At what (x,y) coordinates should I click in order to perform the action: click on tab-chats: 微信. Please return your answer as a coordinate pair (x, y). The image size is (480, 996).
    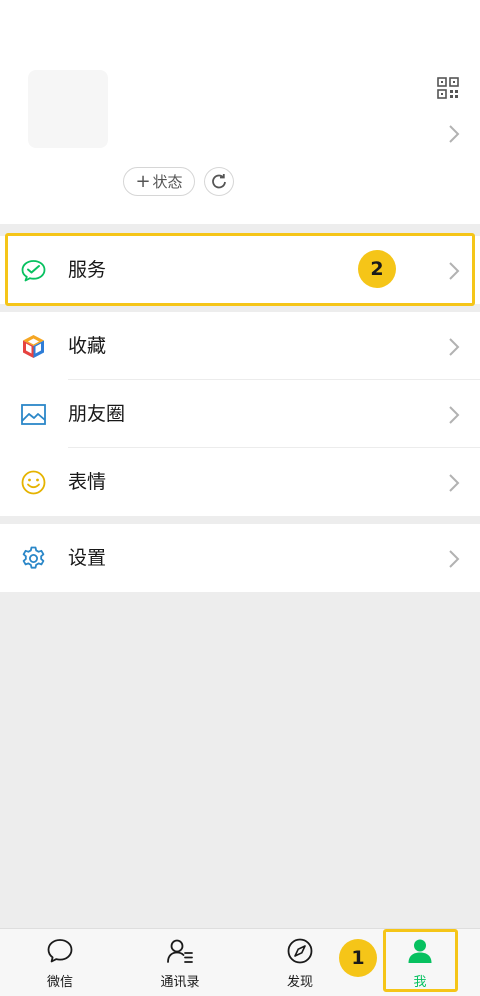
    Looking at the image, I should click on (60, 962).